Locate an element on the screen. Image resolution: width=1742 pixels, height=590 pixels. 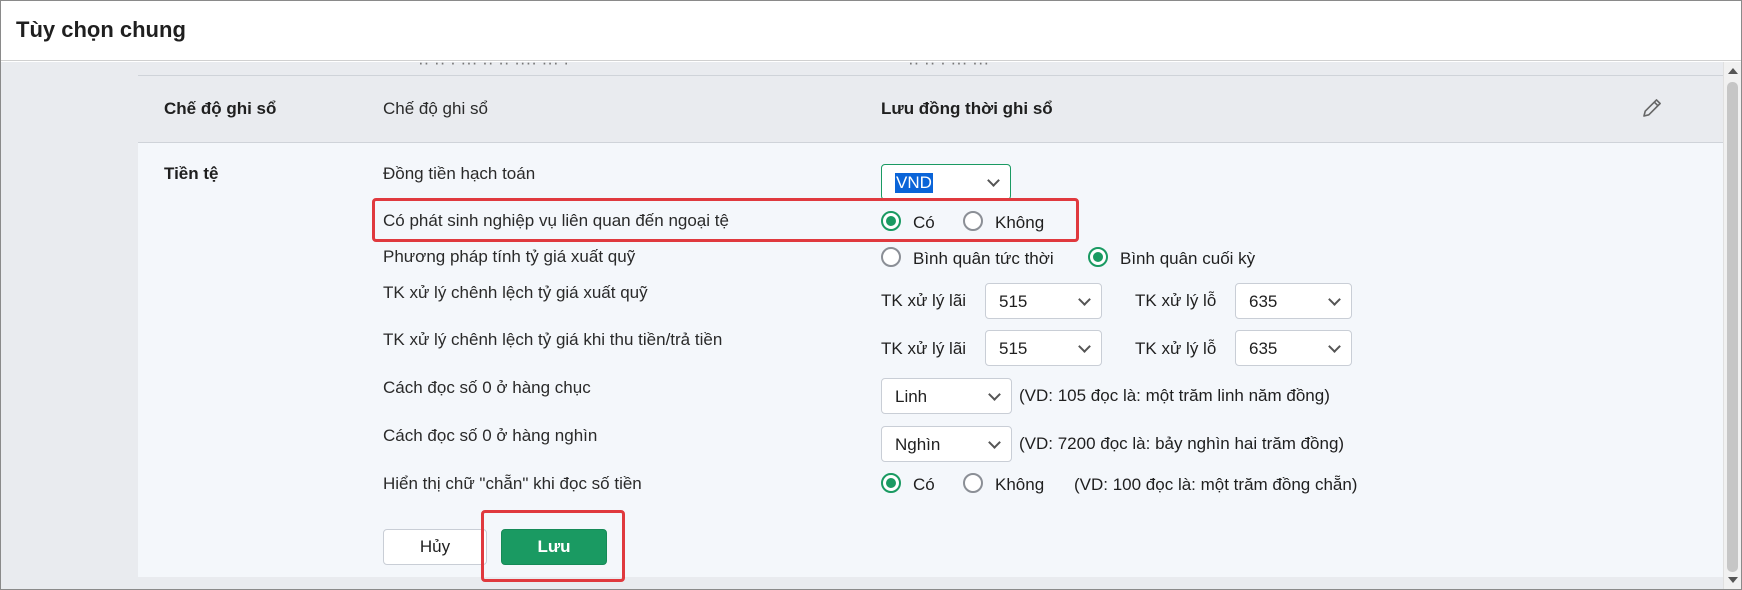
zero-thousands-select: Nghìn is located at coordinates (946, 444).